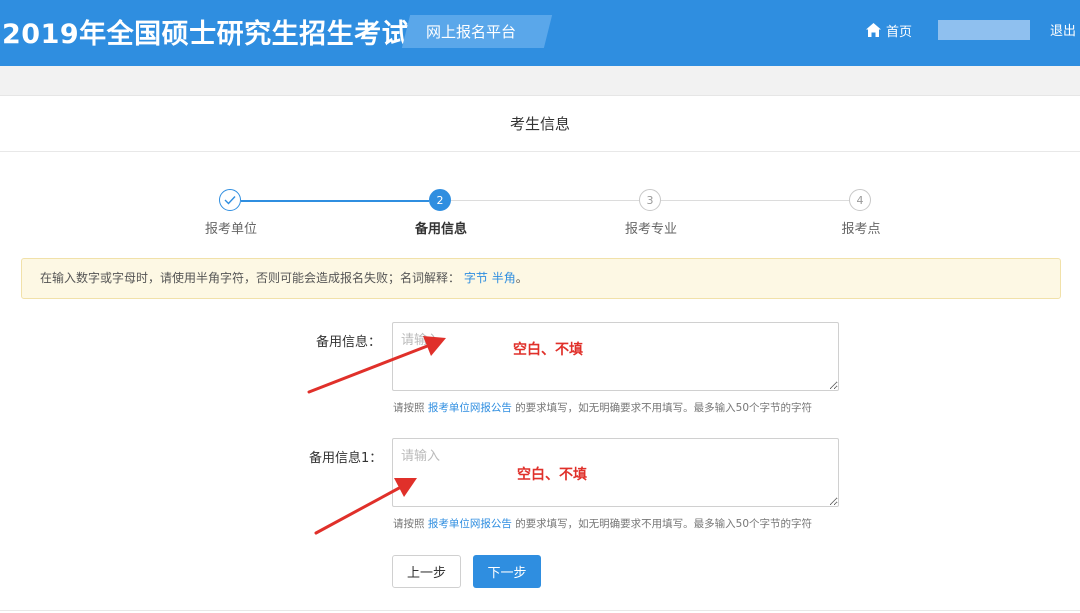 The image size is (1080, 613). What do you see at coordinates (548, 350) in the screenshot?
I see `annotation-leave-blank-1: 空白、不填` at bounding box center [548, 350].